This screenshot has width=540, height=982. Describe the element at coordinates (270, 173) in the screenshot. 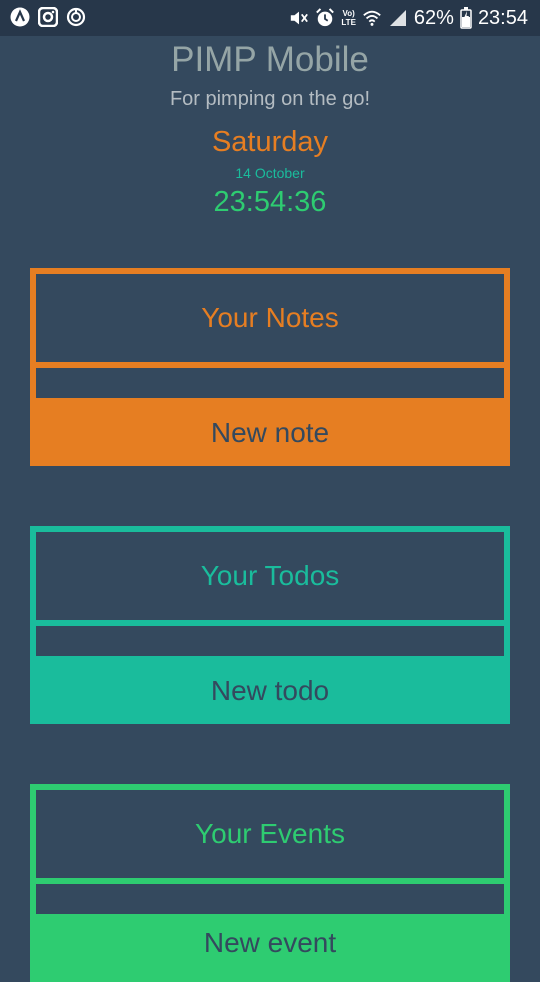

I see `date-label: 14 October` at that location.